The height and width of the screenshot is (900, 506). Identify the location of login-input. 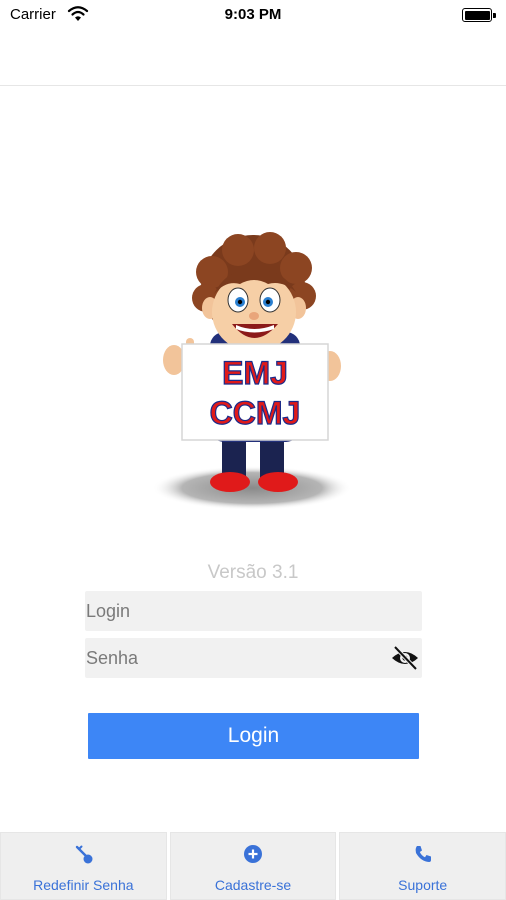
(253, 611).